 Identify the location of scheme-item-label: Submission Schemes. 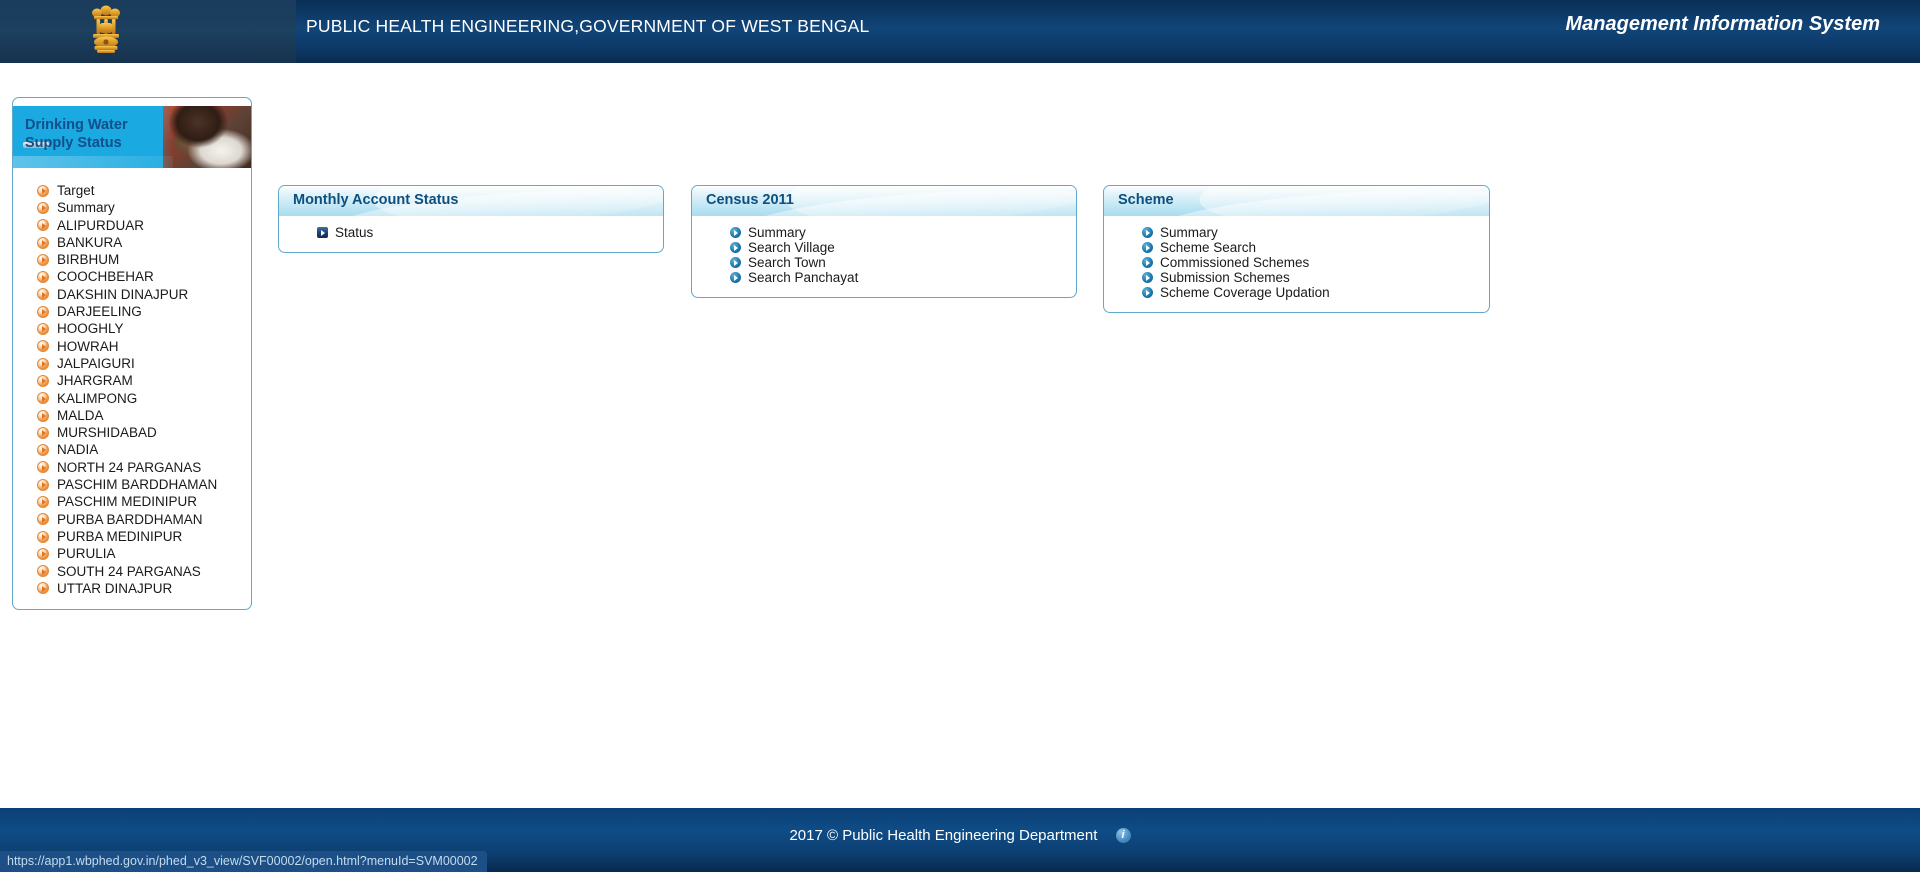
(1225, 277).